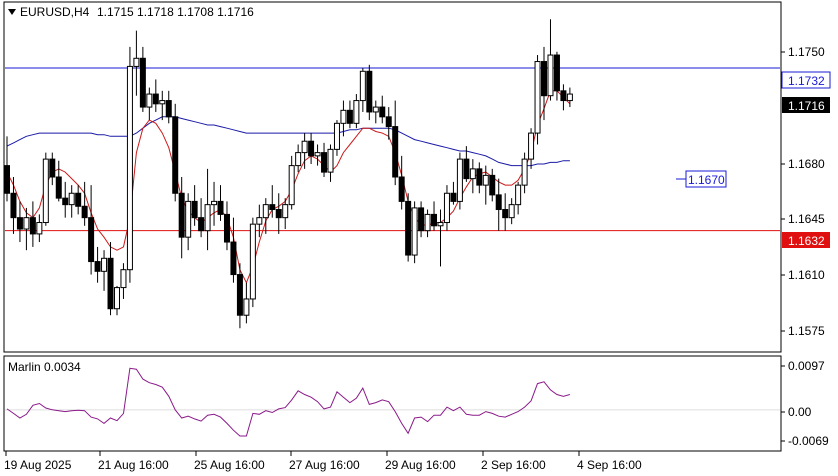 Image resolution: width=838 pixels, height=476 pixels. I want to click on time-tick: 27 Aug 16:00, so click(324, 465).